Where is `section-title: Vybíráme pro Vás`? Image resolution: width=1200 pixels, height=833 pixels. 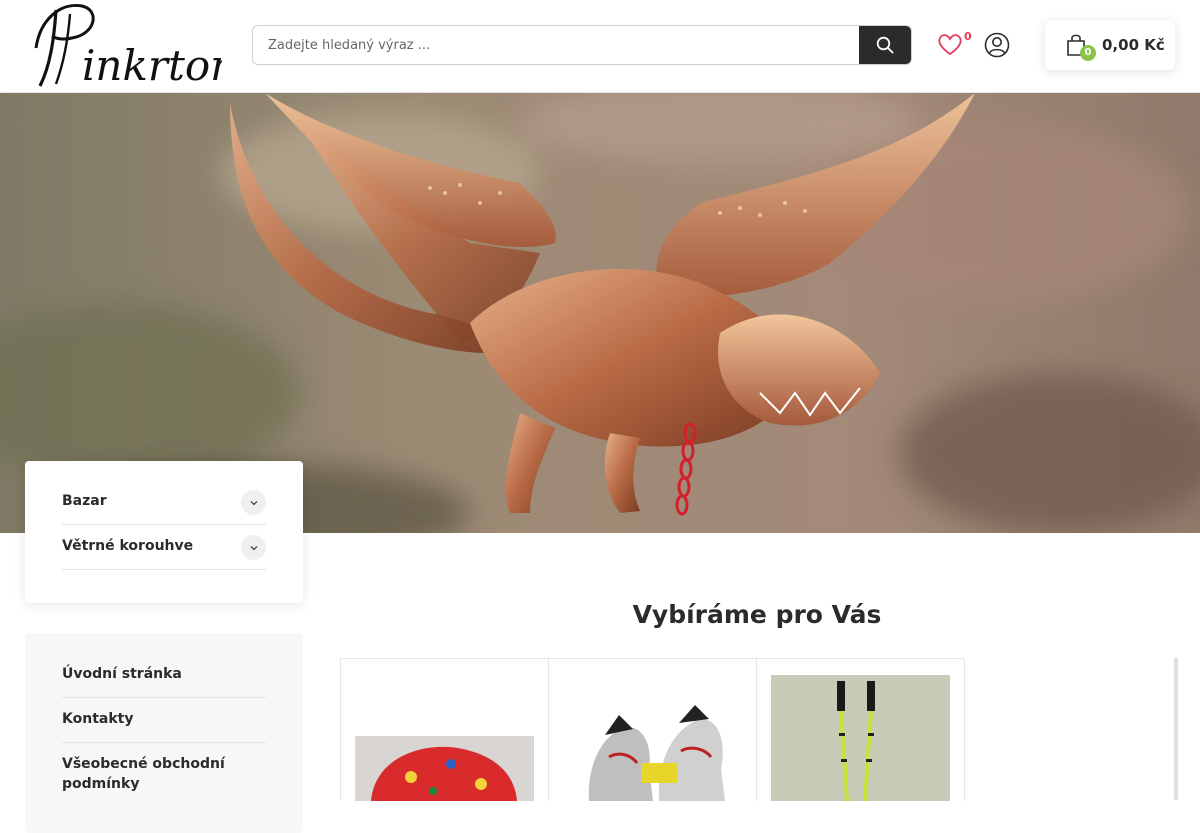
section-title: Vybíráme pro Vás is located at coordinates (757, 614).